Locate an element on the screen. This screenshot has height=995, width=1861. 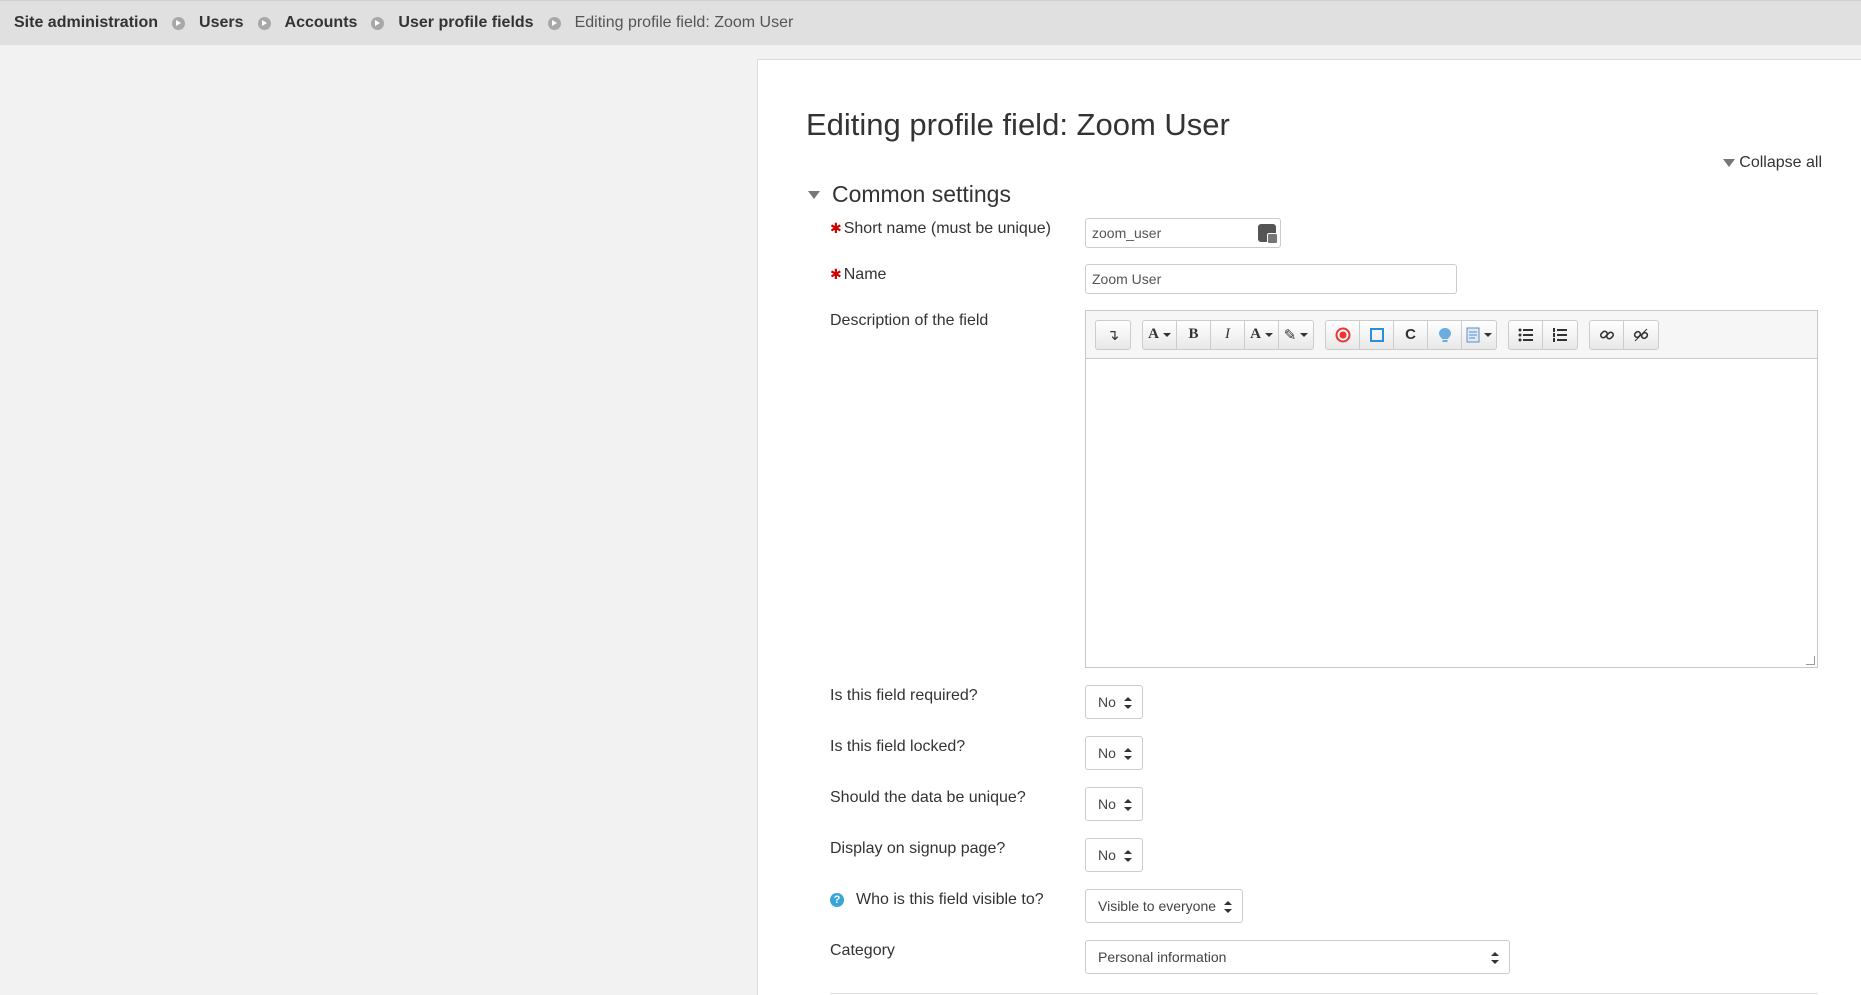
section-title: Common settings is located at coordinates (921, 194).